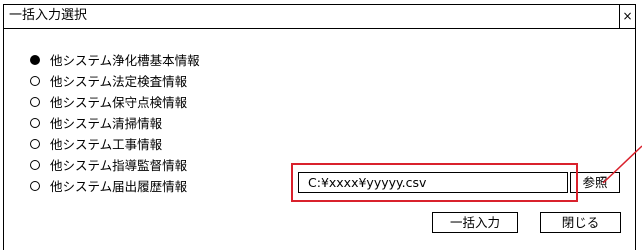 This screenshot has height=250, width=642. I want to click on option-supervision: 他システム指導監督情報, so click(115, 164).